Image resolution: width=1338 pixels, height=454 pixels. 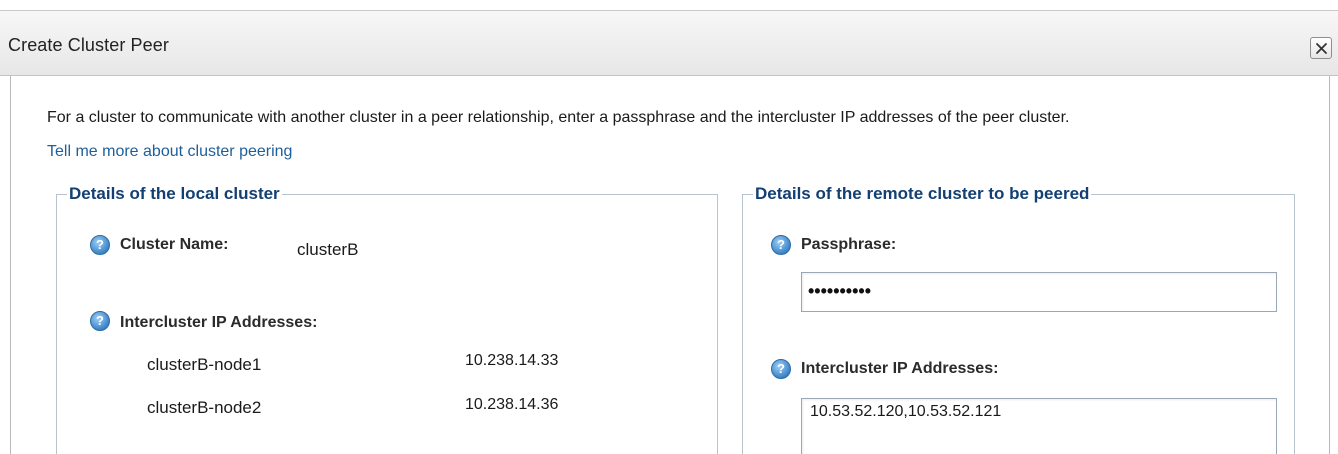 I want to click on passphrase-input: ••••••••••, so click(x=1039, y=292).